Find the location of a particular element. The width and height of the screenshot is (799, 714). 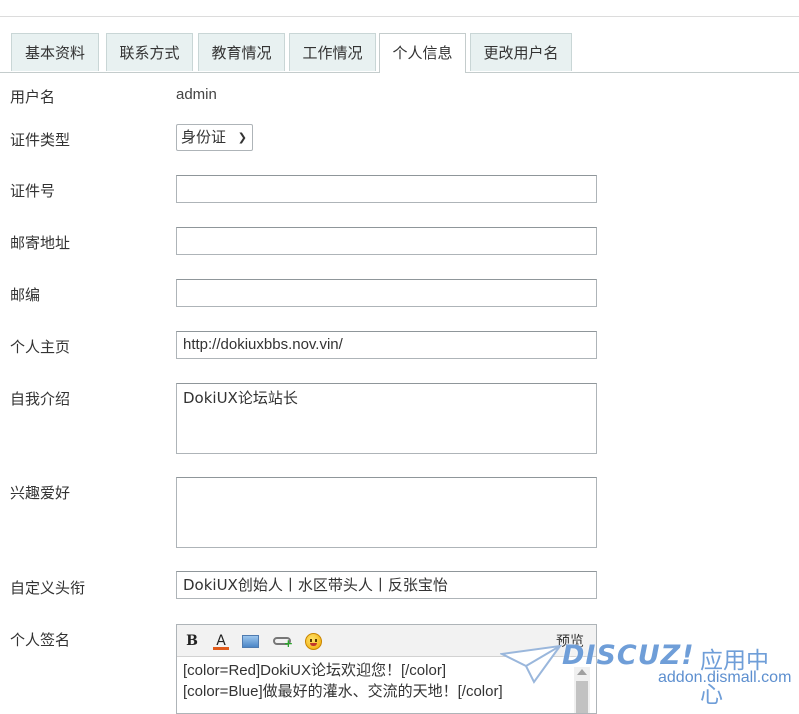

chevron-down-icon: ❯ is located at coordinates (242, 137).